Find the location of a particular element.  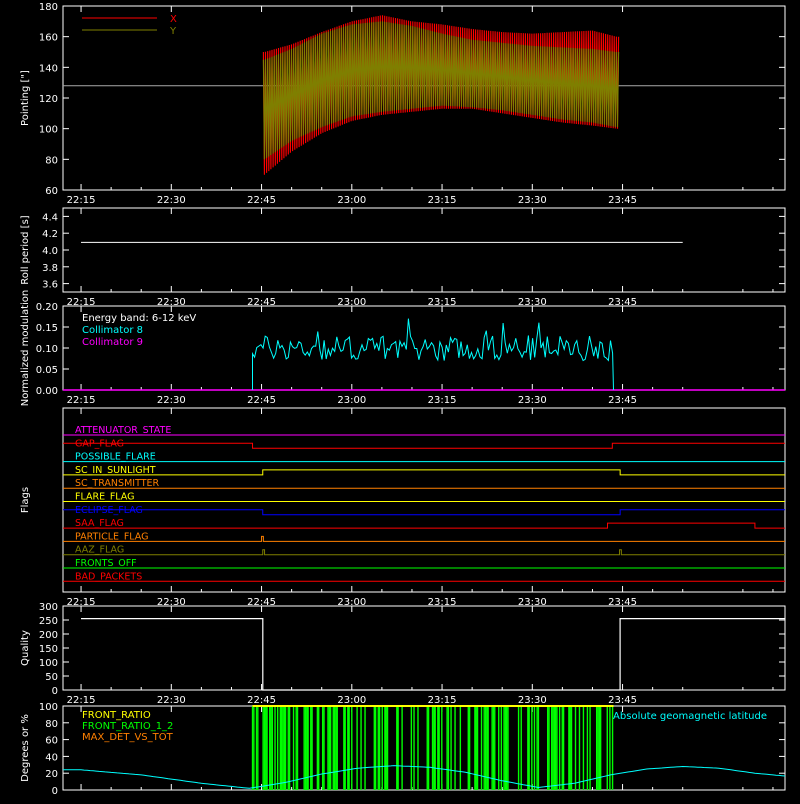

front-ratio-top is located at coordinates (433, 706).